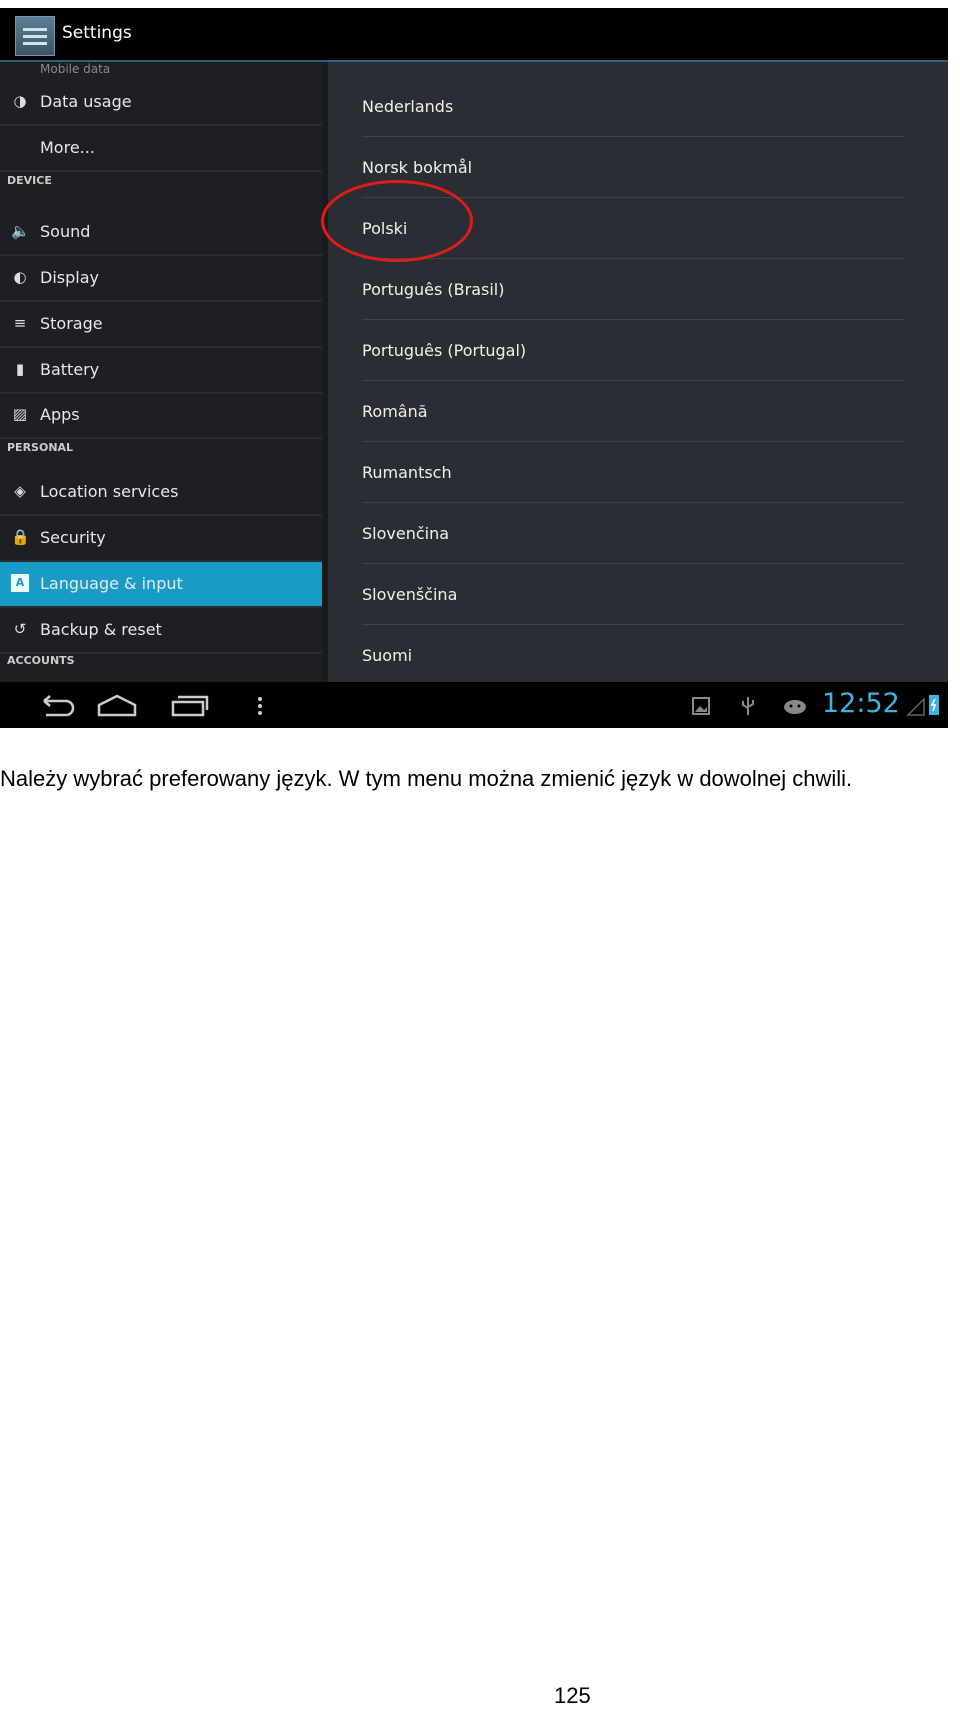 The height and width of the screenshot is (1722, 960). Describe the element at coordinates (35, 36) in the screenshot. I see `settings-app-icon` at that location.